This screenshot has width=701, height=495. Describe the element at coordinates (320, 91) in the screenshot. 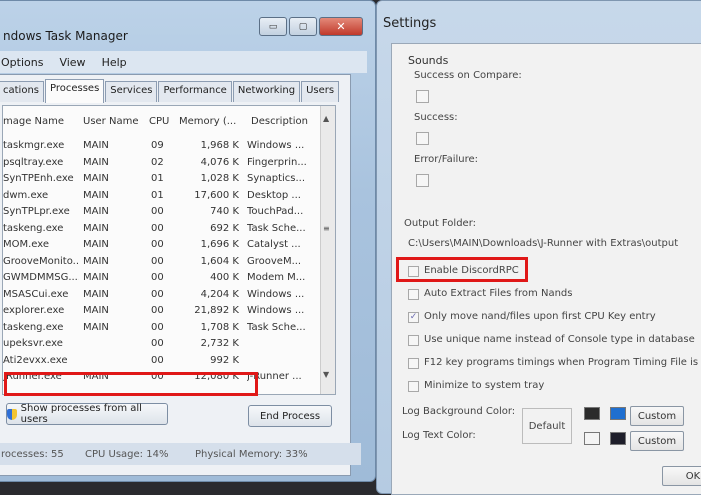

I see `tab-users: Users` at that location.